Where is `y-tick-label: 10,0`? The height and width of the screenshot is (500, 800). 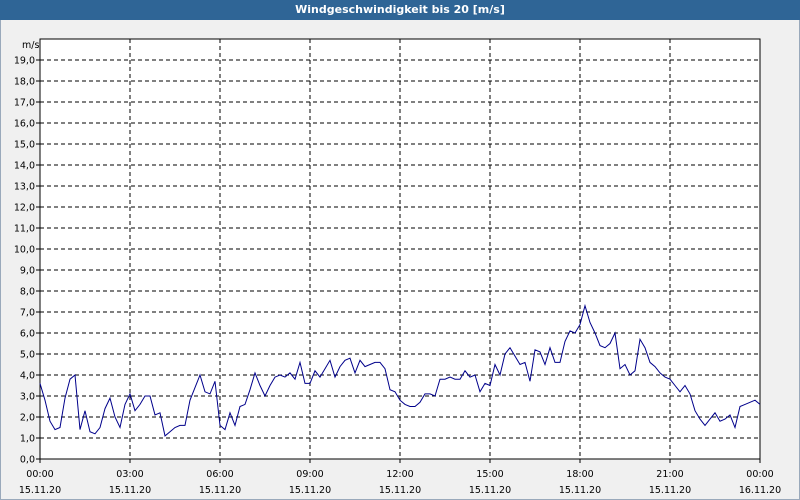 y-tick-label: 10,0 is located at coordinates (24, 250).